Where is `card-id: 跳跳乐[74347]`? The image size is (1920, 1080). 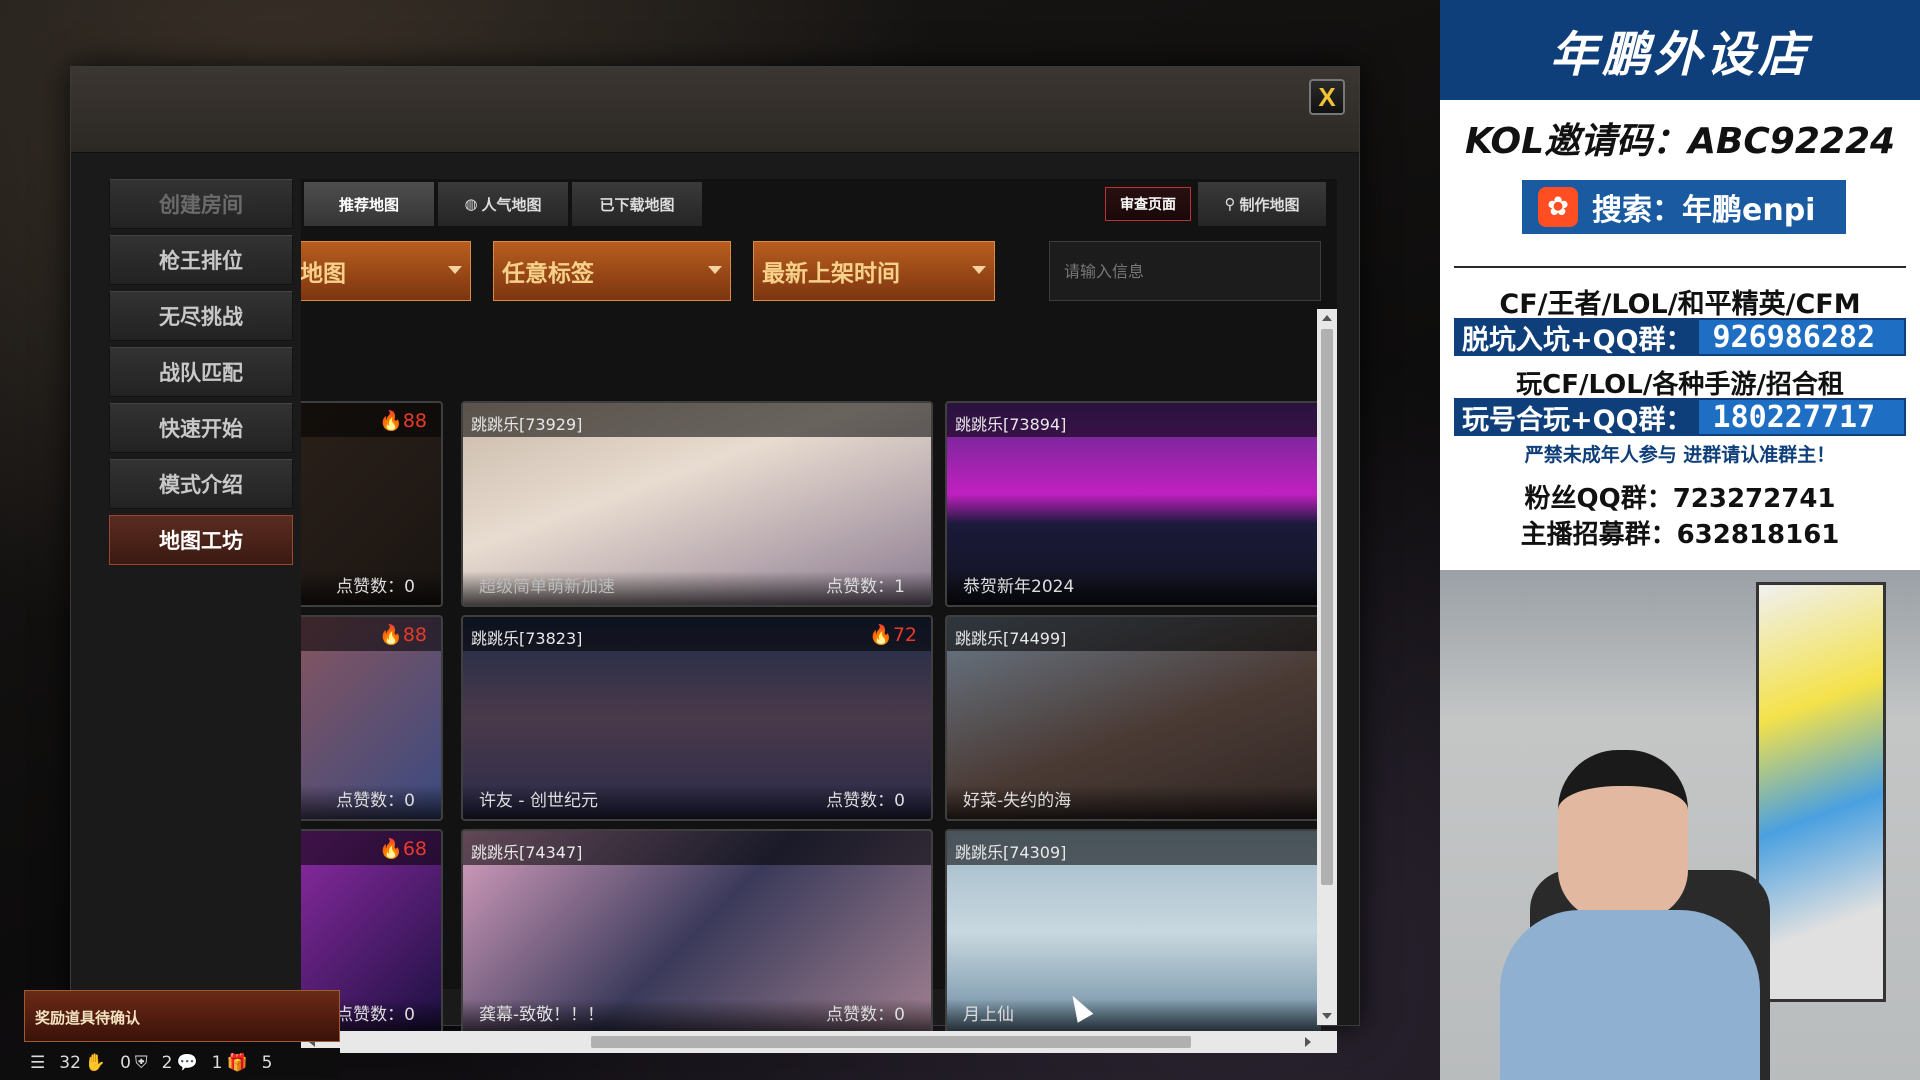 card-id: 跳跳乐[74347] is located at coordinates (527, 852).